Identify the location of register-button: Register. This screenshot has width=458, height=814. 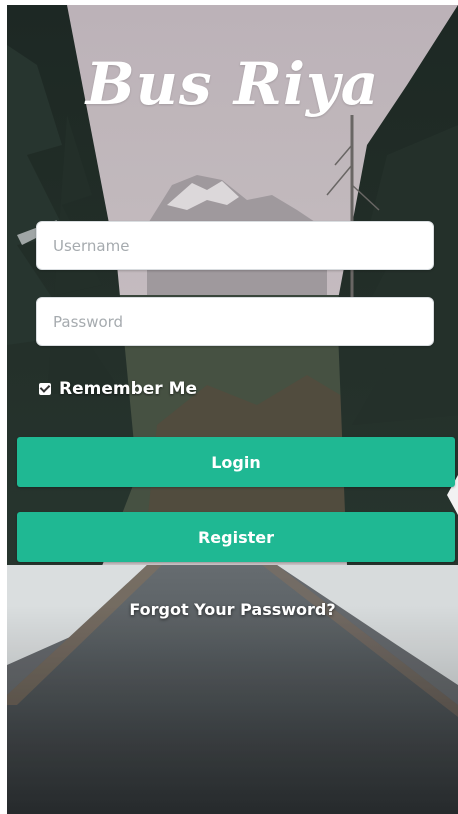
(236, 537).